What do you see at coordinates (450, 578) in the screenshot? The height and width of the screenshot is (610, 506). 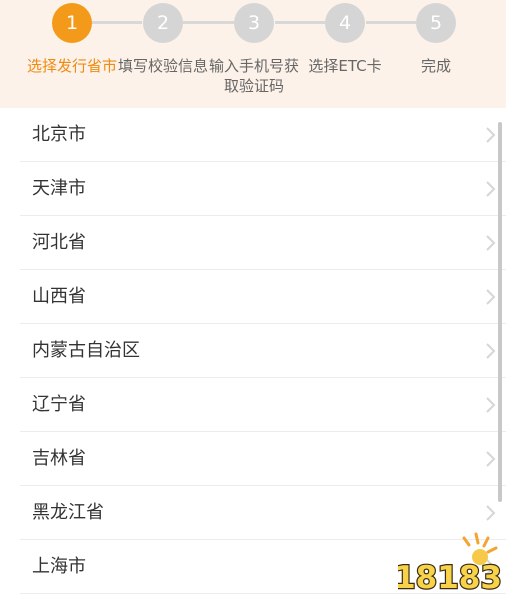 I see `watermark-text: 18183` at bounding box center [450, 578].